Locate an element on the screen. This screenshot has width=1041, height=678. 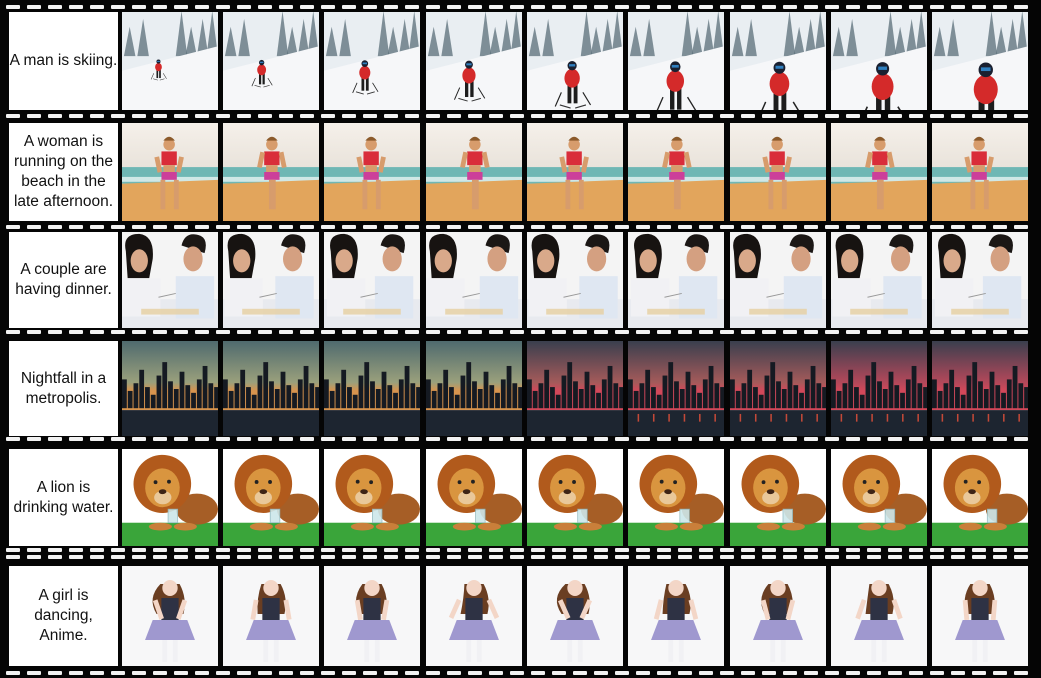
film-perforation-row is located at coordinates (520, 116).